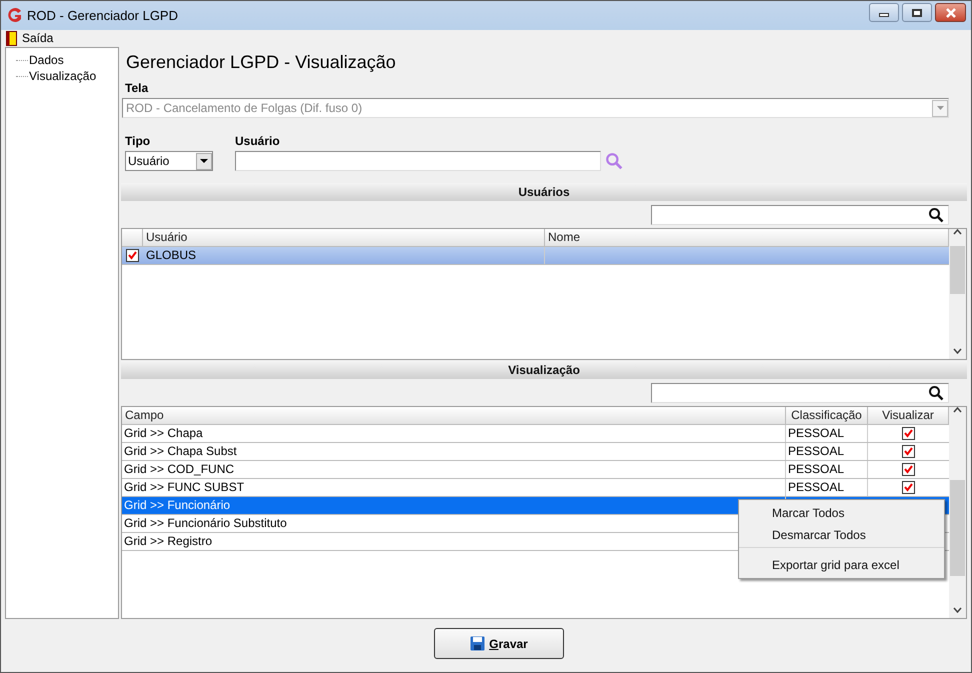 The image size is (972, 673). Describe the element at coordinates (544, 192) in the screenshot. I see `section-header: Usuários` at that location.